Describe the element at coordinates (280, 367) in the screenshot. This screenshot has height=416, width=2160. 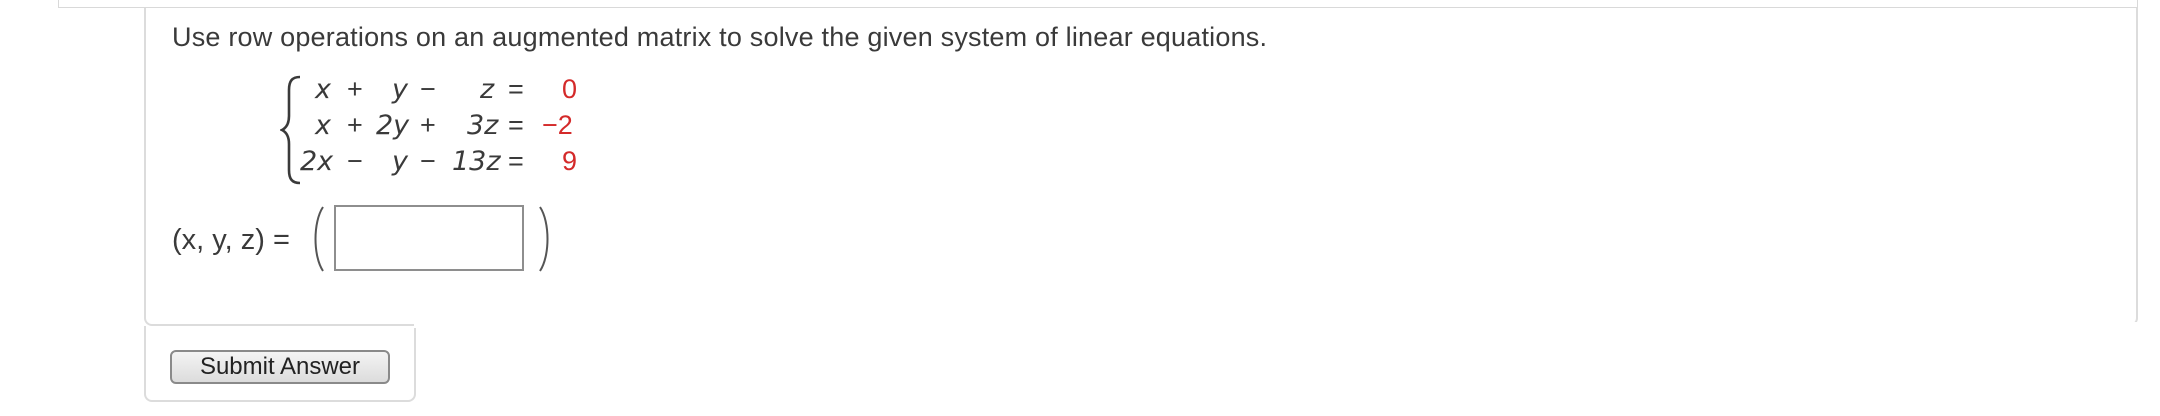
I see `submit-answer-button: Submit Answer` at that location.